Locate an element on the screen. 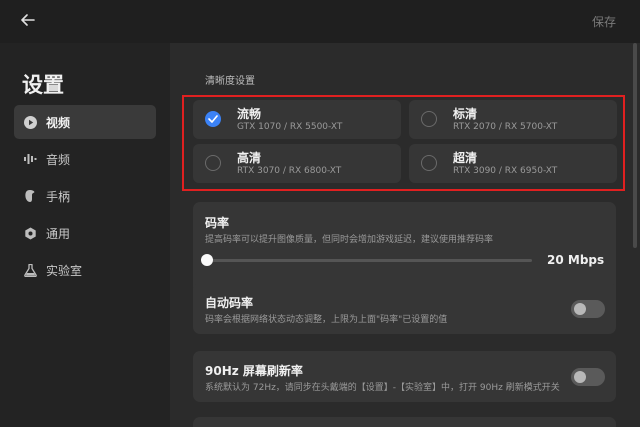  back-button is located at coordinates (28, 21).